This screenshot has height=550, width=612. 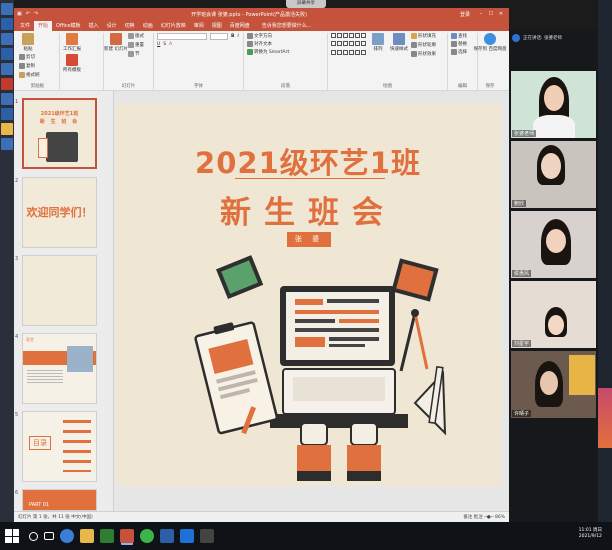 What do you see at coordinates (240, 26) in the screenshot?
I see `tab-baidu-pan: 百度网盘` at bounding box center [240, 26].